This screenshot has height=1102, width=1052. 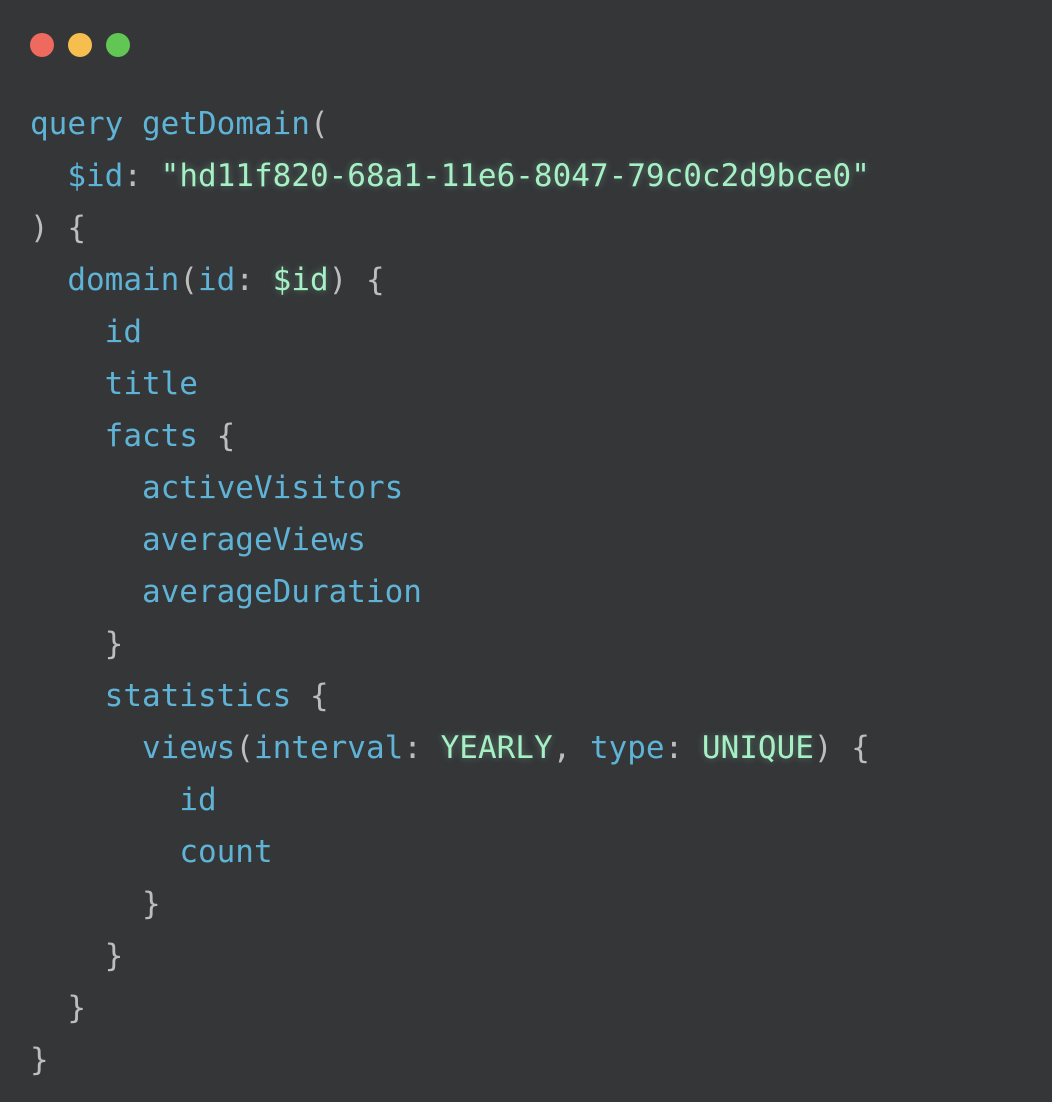 I want to click on root-arg-name: id, so click(x=216, y=280).